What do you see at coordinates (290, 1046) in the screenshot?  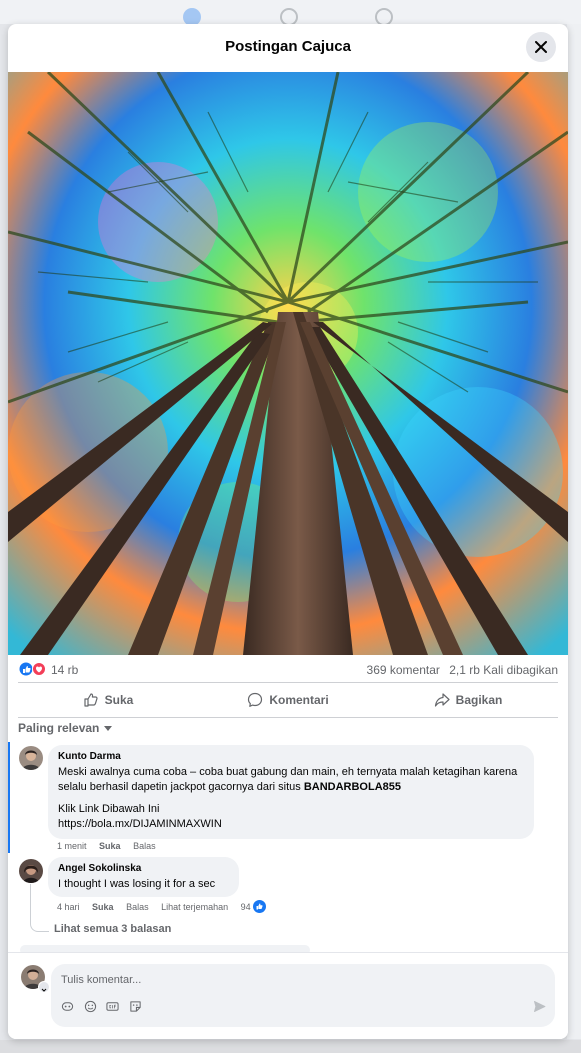 I see `background-page-footer` at bounding box center [290, 1046].